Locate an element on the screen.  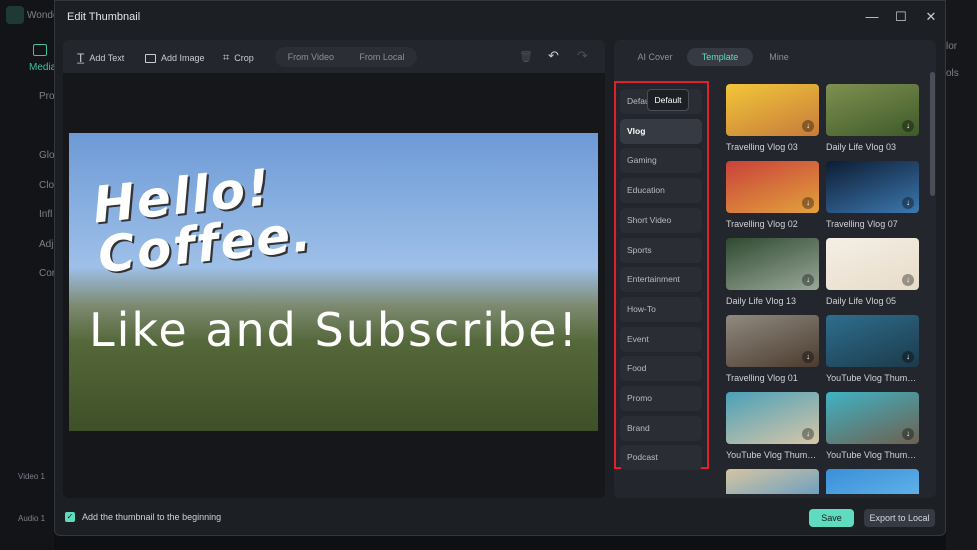
template-card: ↓ Travelling Vlog 03 is located at coordinates (772, 118).